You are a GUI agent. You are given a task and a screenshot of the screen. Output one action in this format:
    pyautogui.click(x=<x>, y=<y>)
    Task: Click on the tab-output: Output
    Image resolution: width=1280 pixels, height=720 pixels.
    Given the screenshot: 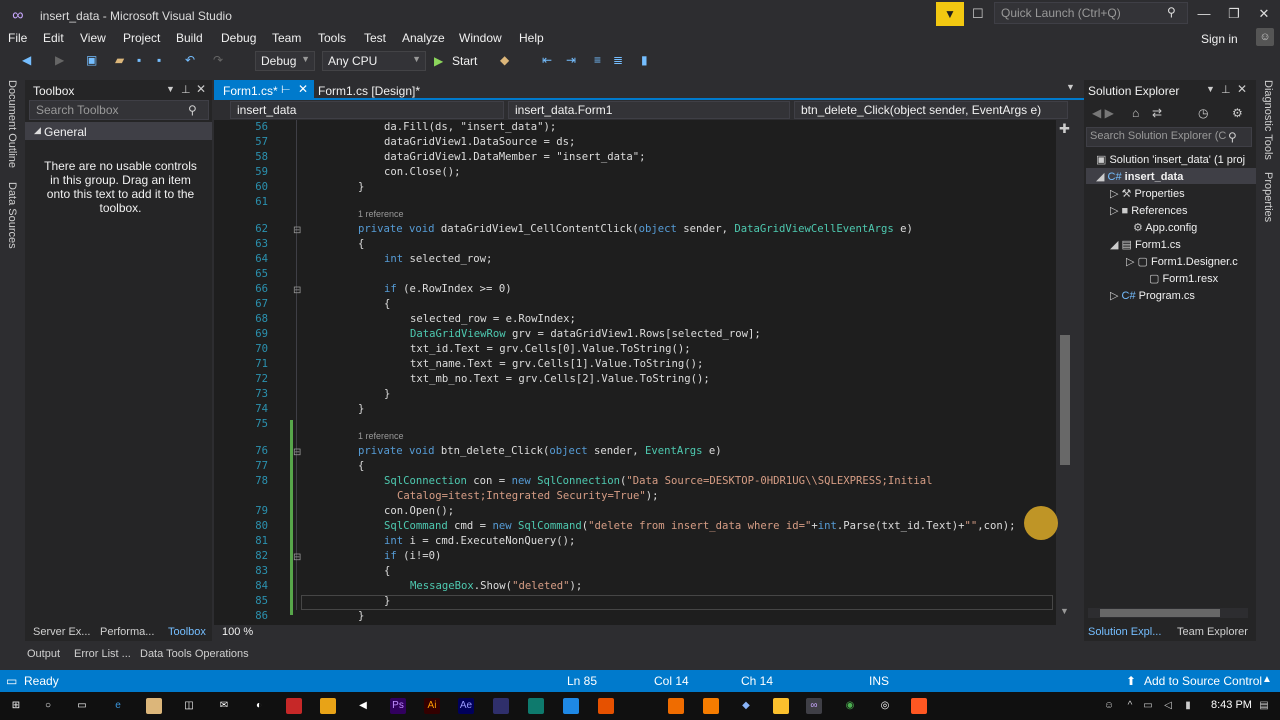 What is the action you would take?
    pyautogui.click(x=43, y=654)
    